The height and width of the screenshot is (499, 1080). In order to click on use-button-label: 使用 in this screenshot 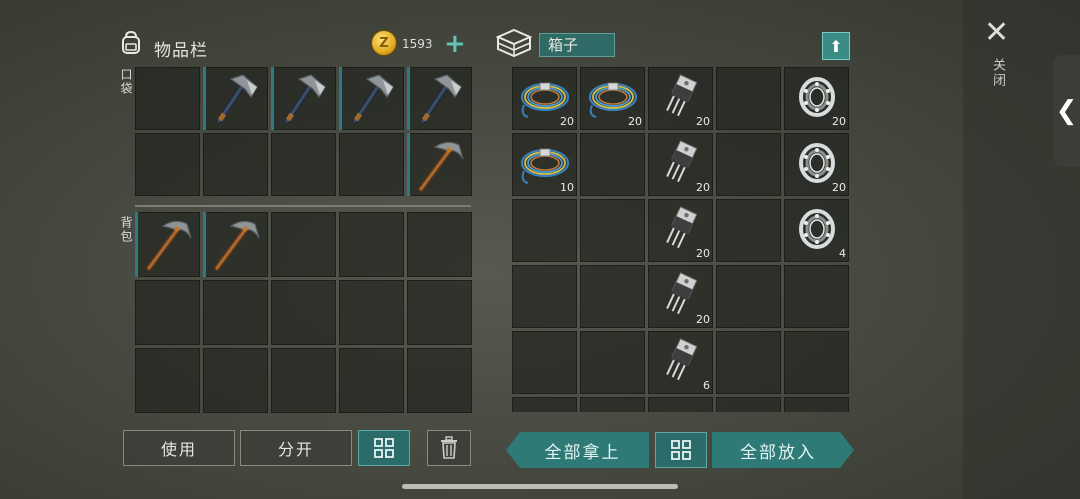, I will do `click(178, 449)`.